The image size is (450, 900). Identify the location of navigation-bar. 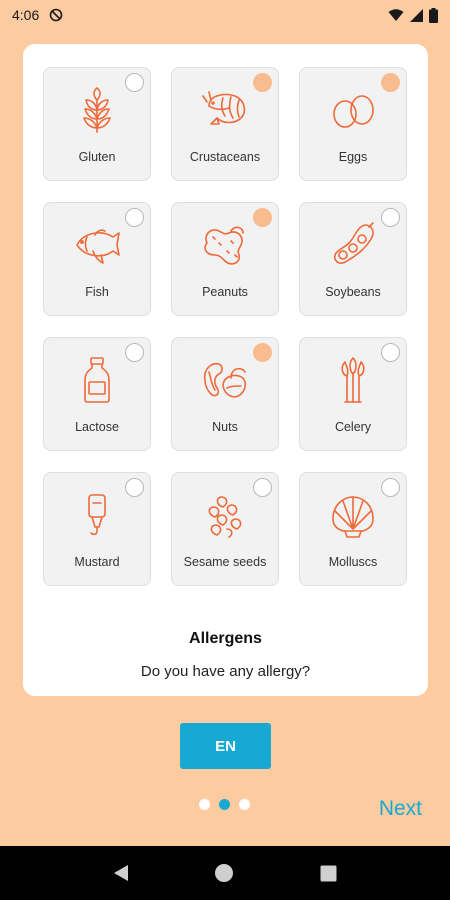
(225, 873).